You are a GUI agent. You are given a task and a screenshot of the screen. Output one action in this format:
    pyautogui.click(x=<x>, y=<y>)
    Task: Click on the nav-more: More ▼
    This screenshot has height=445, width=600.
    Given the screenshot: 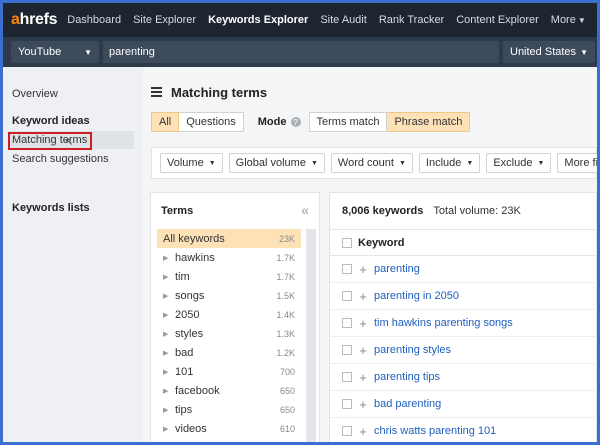 What is the action you would take?
    pyautogui.click(x=568, y=20)
    